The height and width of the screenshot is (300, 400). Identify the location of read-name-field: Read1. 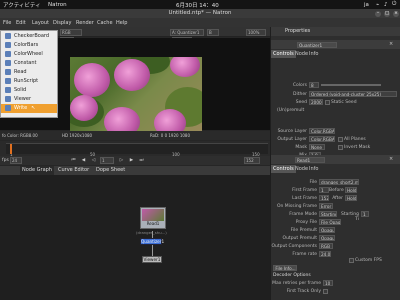
(310, 159).